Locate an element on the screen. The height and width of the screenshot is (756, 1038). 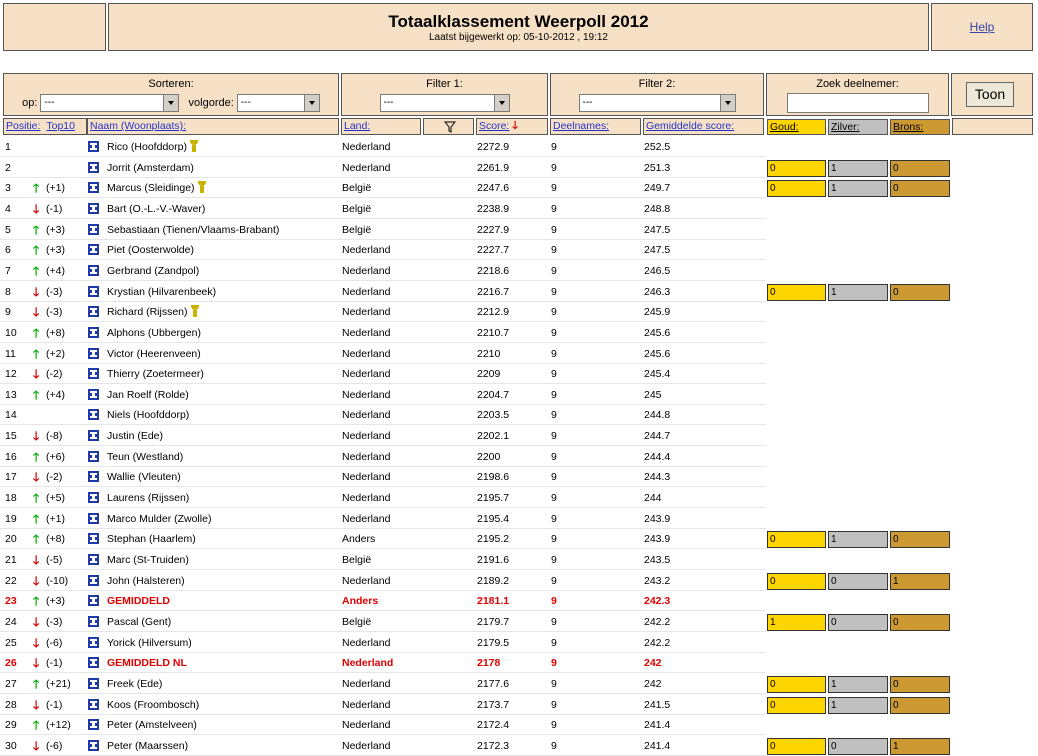
participant-name: Krystian (Hilvarenbeek) is located at coordinates (161, 292).